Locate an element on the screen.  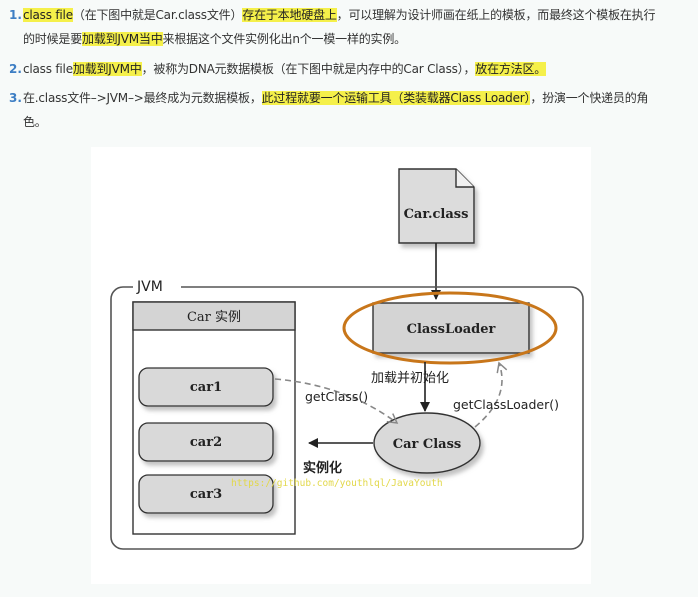
plain-text: class file is located at coordinates (48, 69).